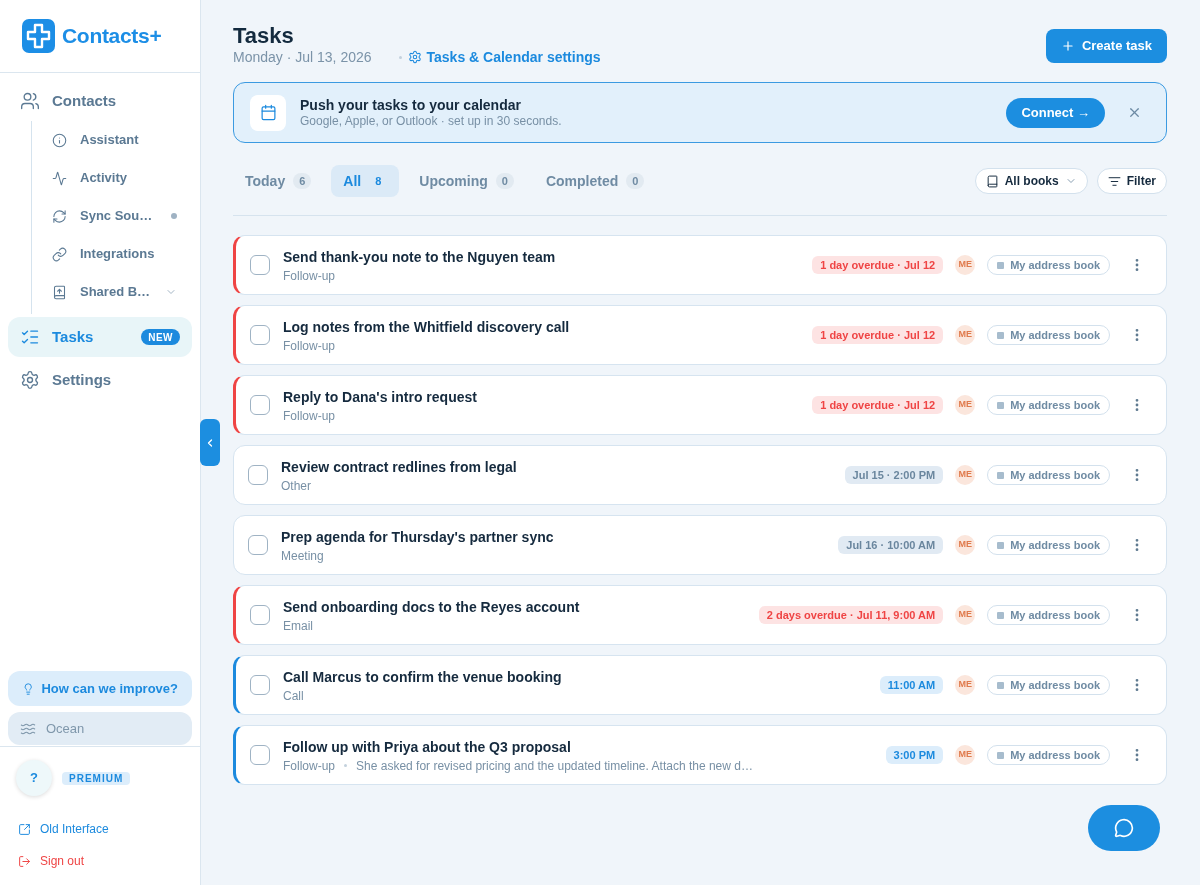 This screenshot has width=1200, height=885. What do you see at coordinates (423, 677) in the screenshot?
I see `task-title: Call Marcus to confirm the venue booking` at bounding box center [423, 677].